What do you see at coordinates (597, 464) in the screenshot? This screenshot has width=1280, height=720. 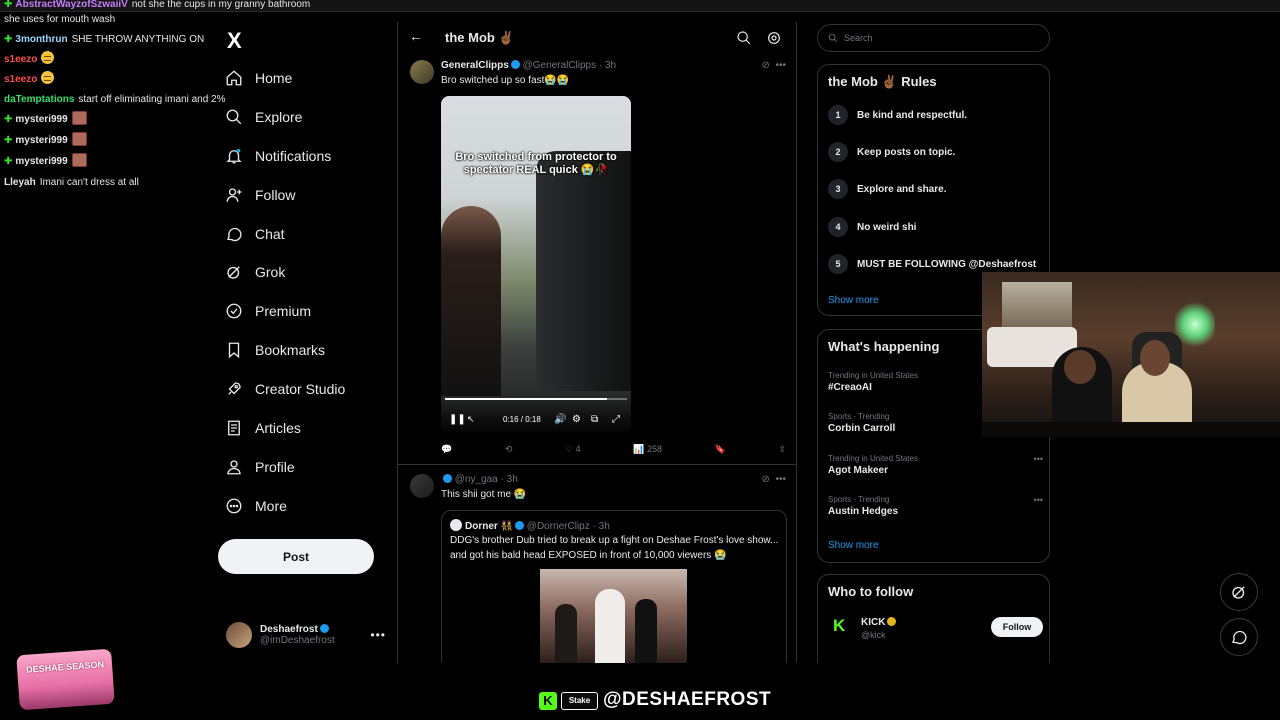 I see `divider` at bounding box center [597, 464].